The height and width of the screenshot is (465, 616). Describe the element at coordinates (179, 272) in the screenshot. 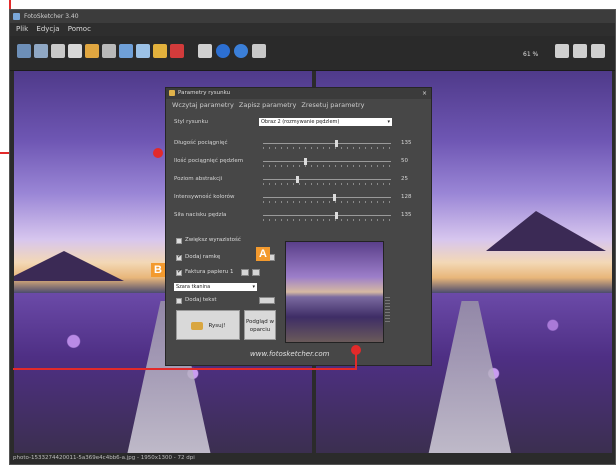

I see `paper-texture-checkbox` at that location.